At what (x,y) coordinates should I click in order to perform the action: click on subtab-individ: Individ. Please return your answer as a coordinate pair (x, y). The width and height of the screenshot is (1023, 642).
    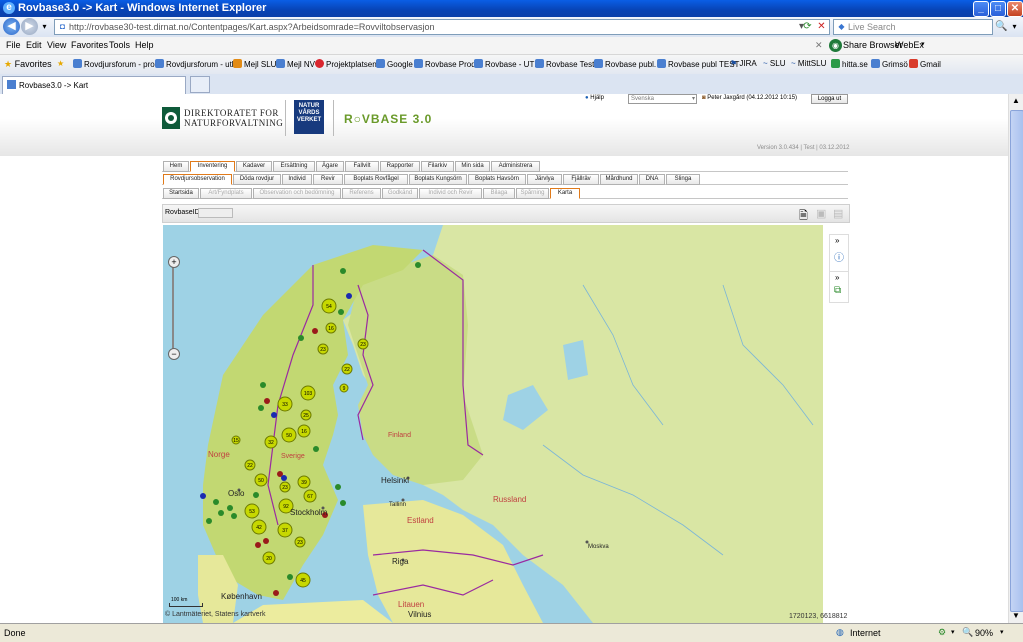
    Looking at the image, I should click on (297, 179).